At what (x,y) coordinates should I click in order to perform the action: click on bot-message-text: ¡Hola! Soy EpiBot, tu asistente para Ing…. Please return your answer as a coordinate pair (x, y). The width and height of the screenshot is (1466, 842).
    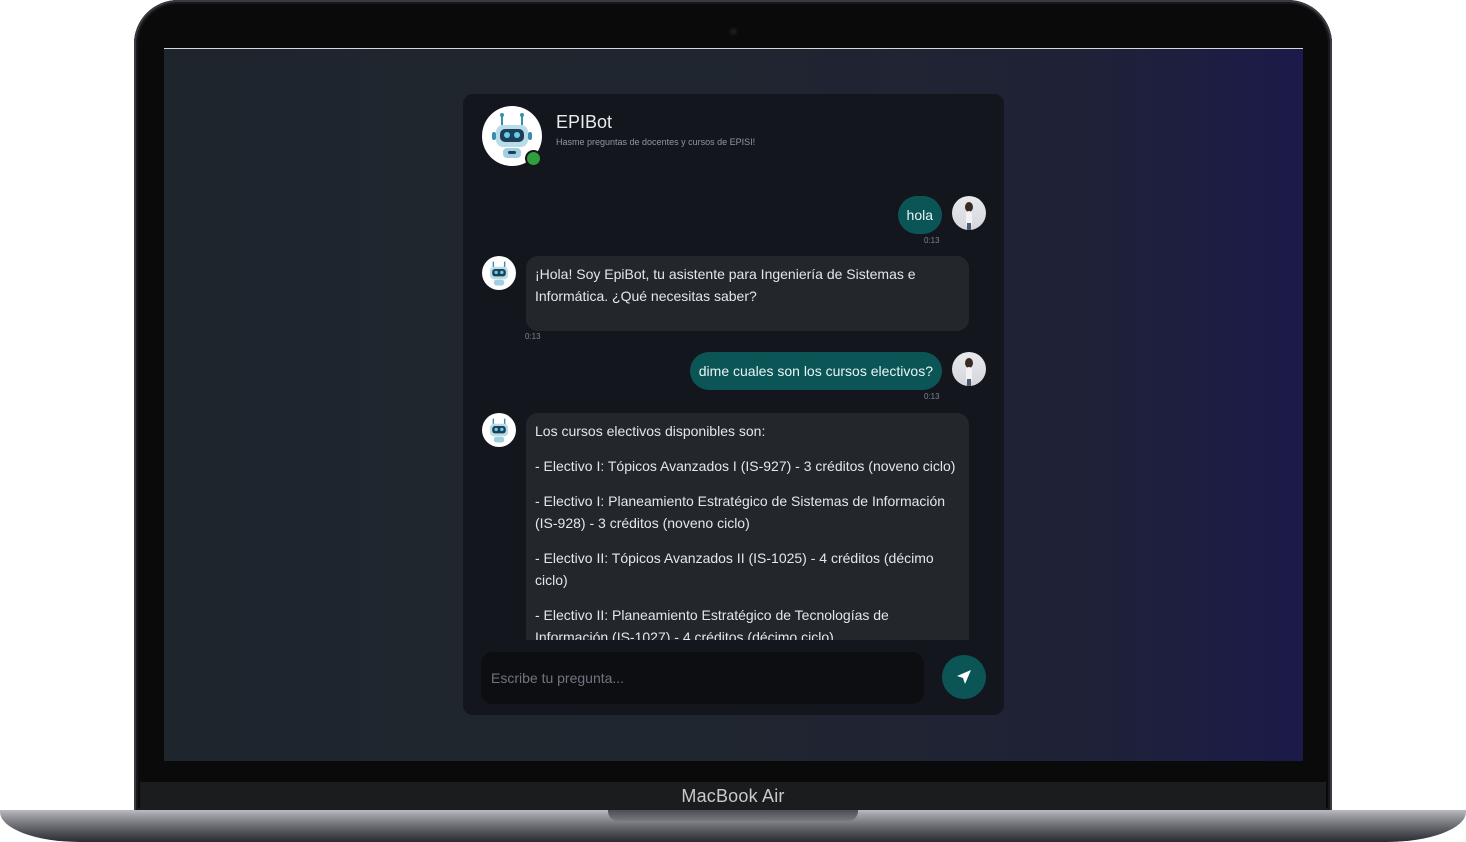
    Looking at the image, I should click on (725, 285).